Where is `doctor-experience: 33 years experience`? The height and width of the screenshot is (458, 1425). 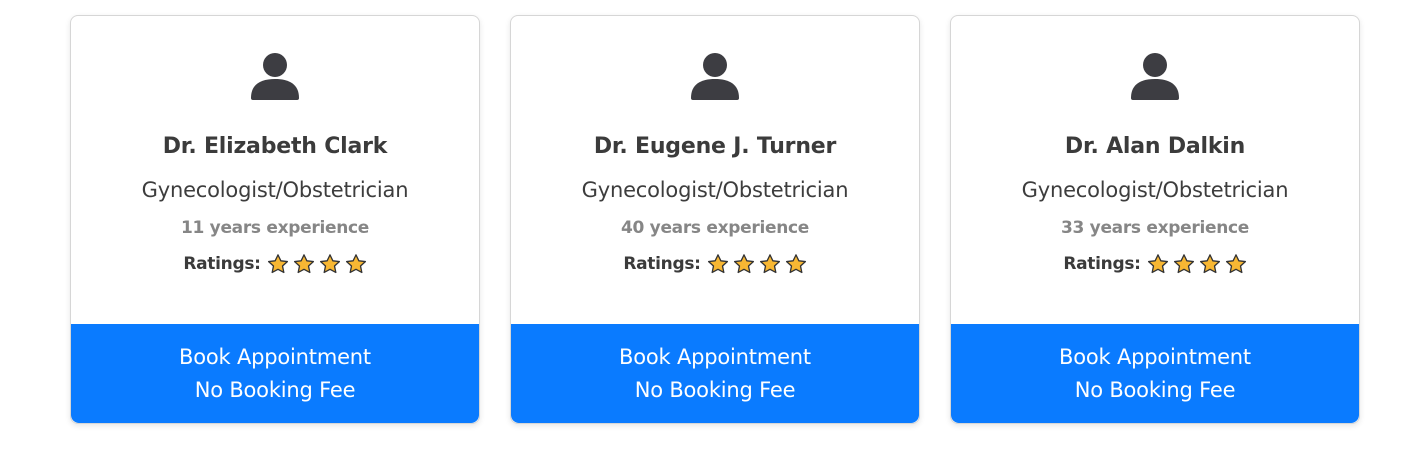 doctor-experience: 33 years experience is located at coordinates (1155, 228).